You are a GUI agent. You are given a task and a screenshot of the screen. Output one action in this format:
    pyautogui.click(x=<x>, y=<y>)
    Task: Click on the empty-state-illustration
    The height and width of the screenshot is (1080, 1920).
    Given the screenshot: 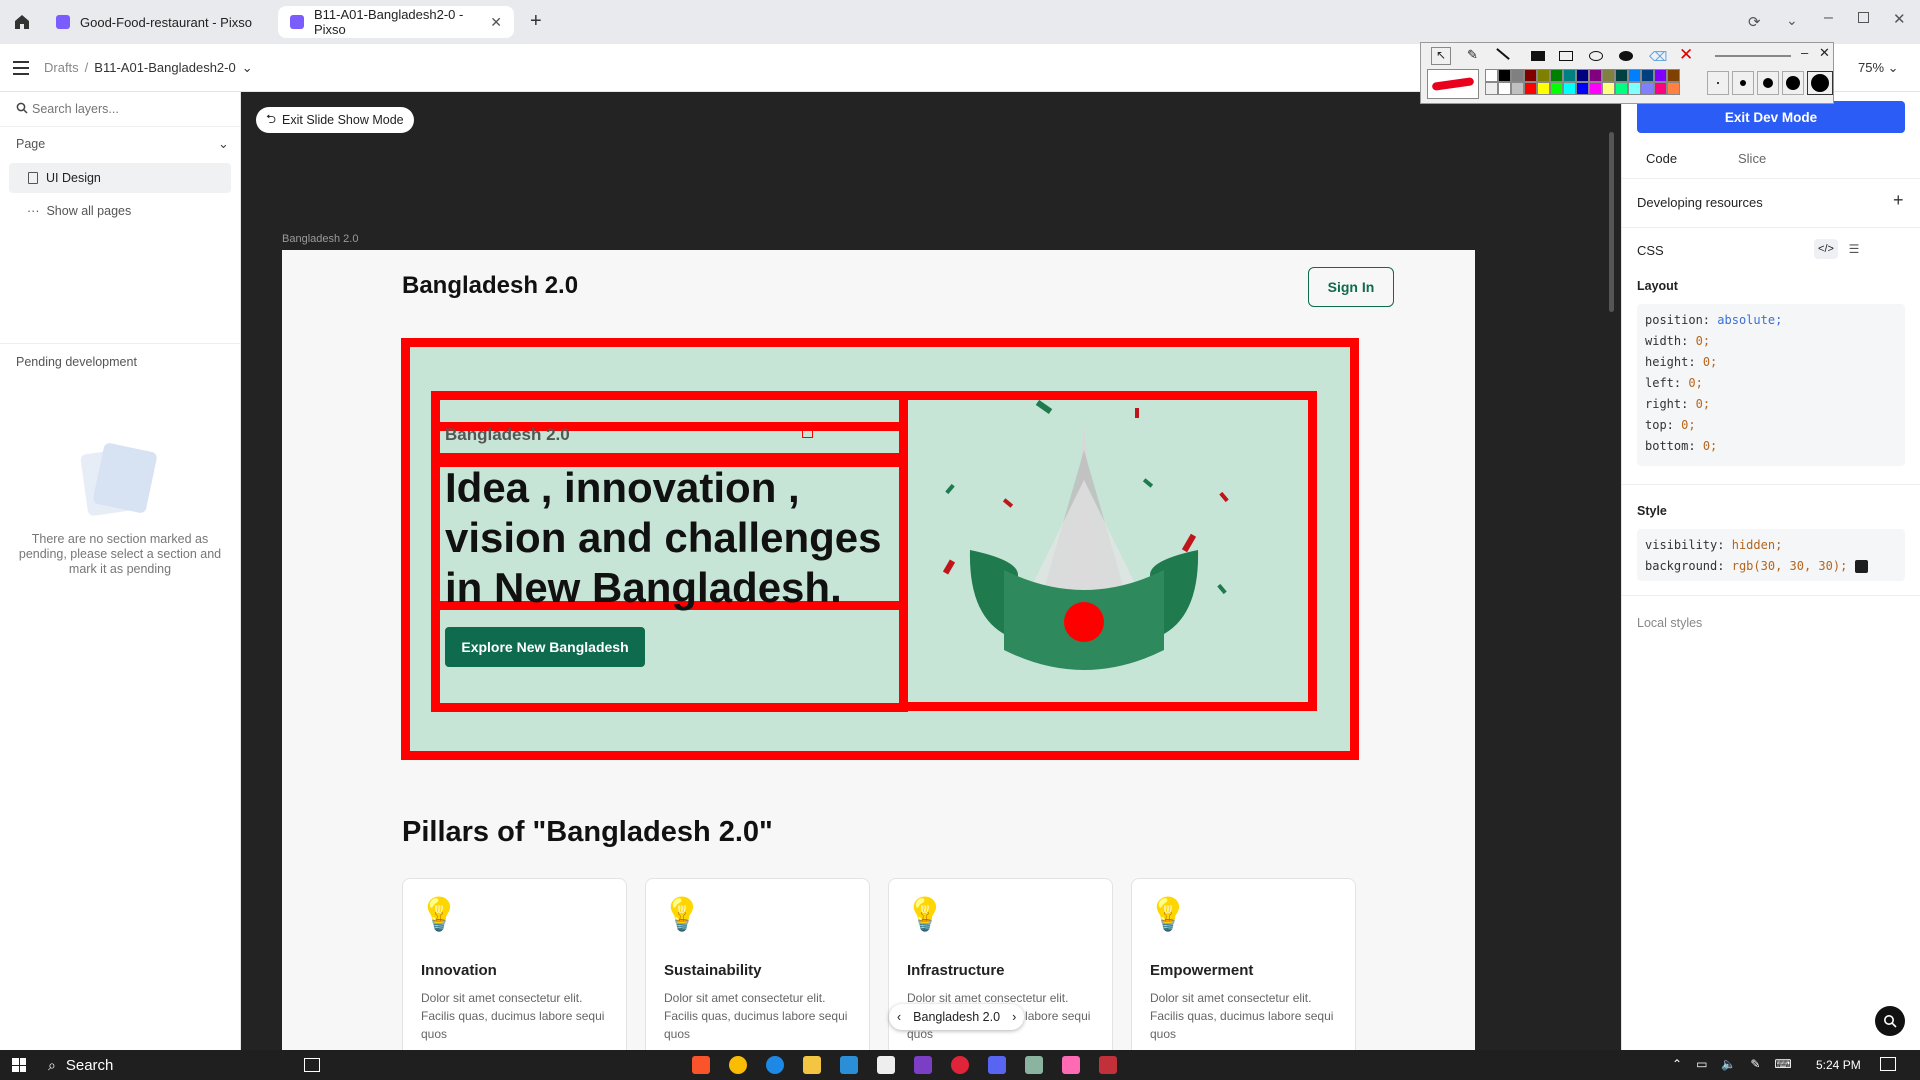 What is the action you would take?
    pyautogui.click(x=118, y=479)
    